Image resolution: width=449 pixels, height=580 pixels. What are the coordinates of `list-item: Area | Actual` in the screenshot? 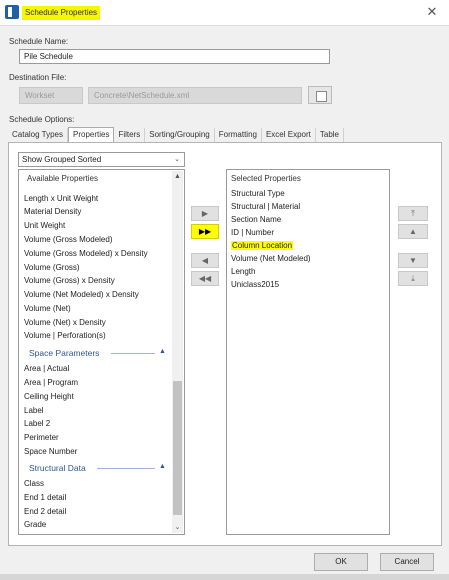 It's located at (46, 368).